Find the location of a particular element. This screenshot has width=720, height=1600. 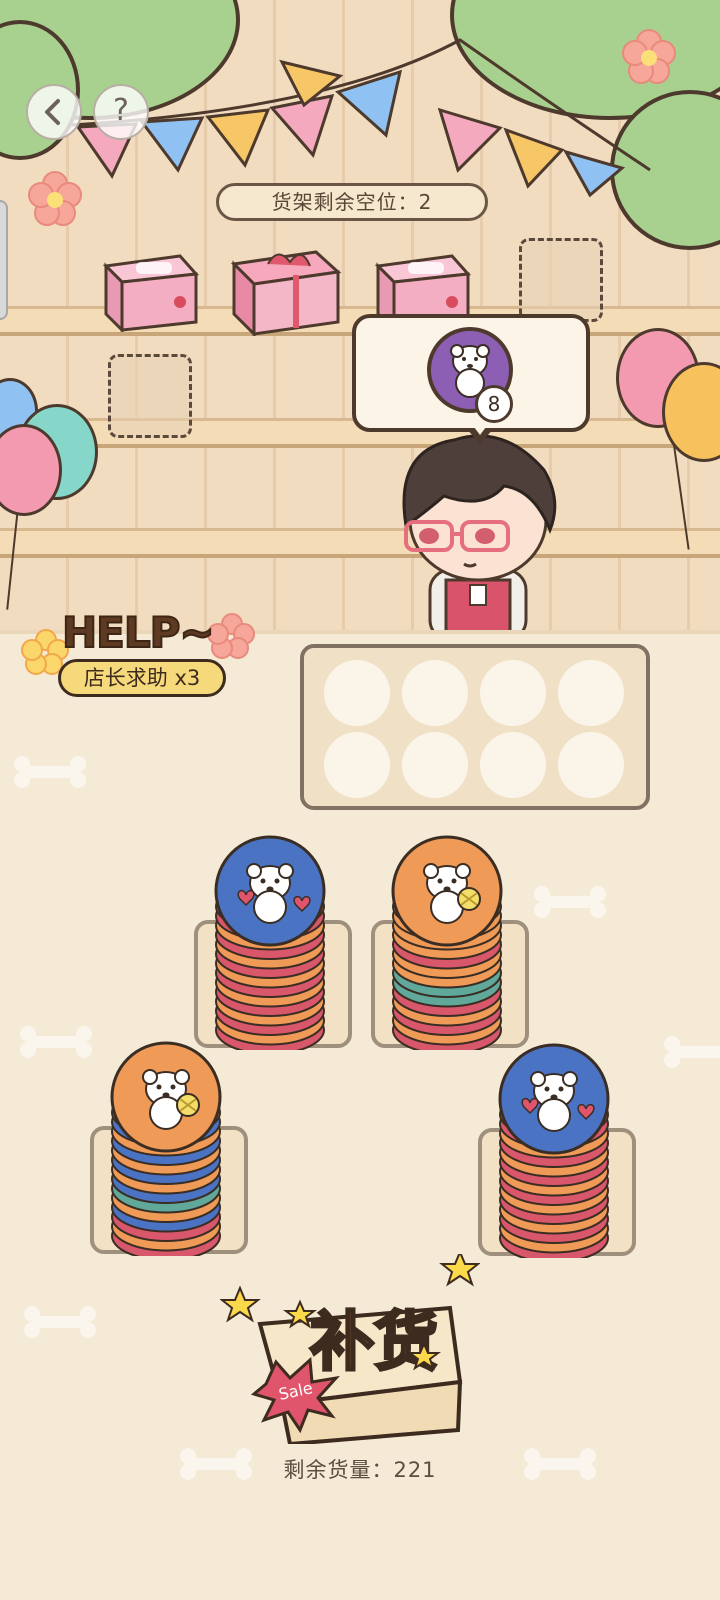

shelf-board is located at coordinates (360, 543).